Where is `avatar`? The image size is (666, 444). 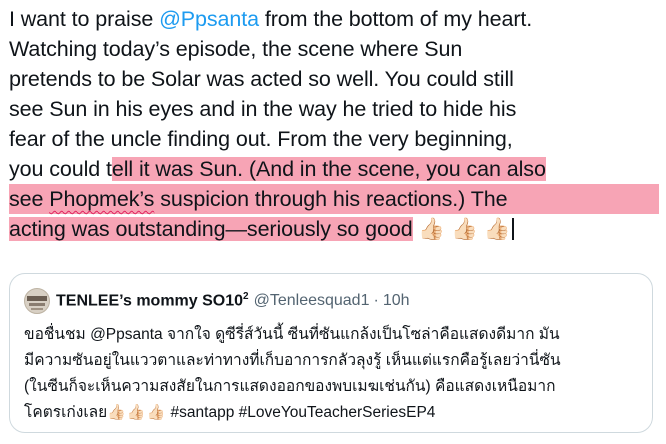 avatar is located at coordinates (37, 301).